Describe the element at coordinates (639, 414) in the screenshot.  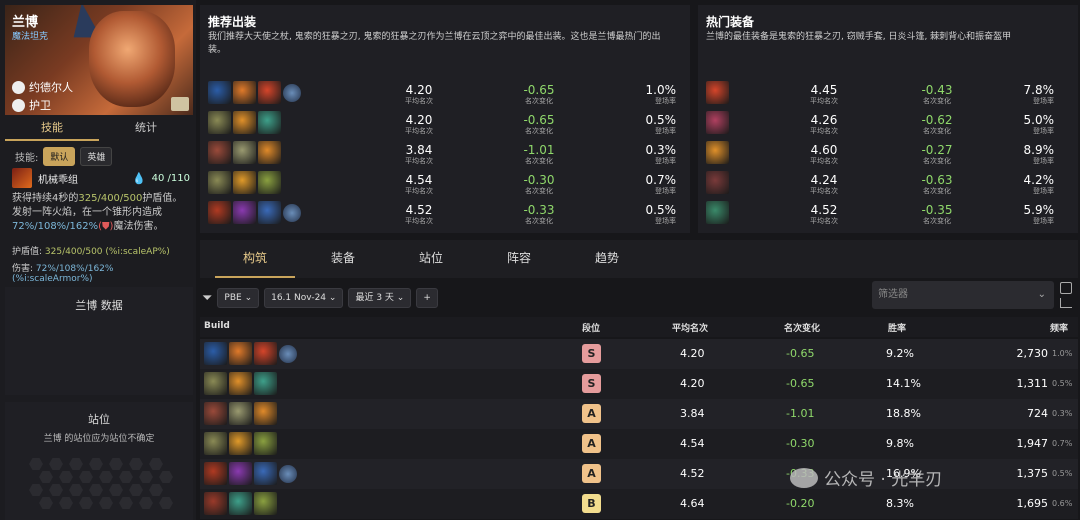
I see `table-row: A 3.84 -1.01 18.8% 724 0.3%` at that location.